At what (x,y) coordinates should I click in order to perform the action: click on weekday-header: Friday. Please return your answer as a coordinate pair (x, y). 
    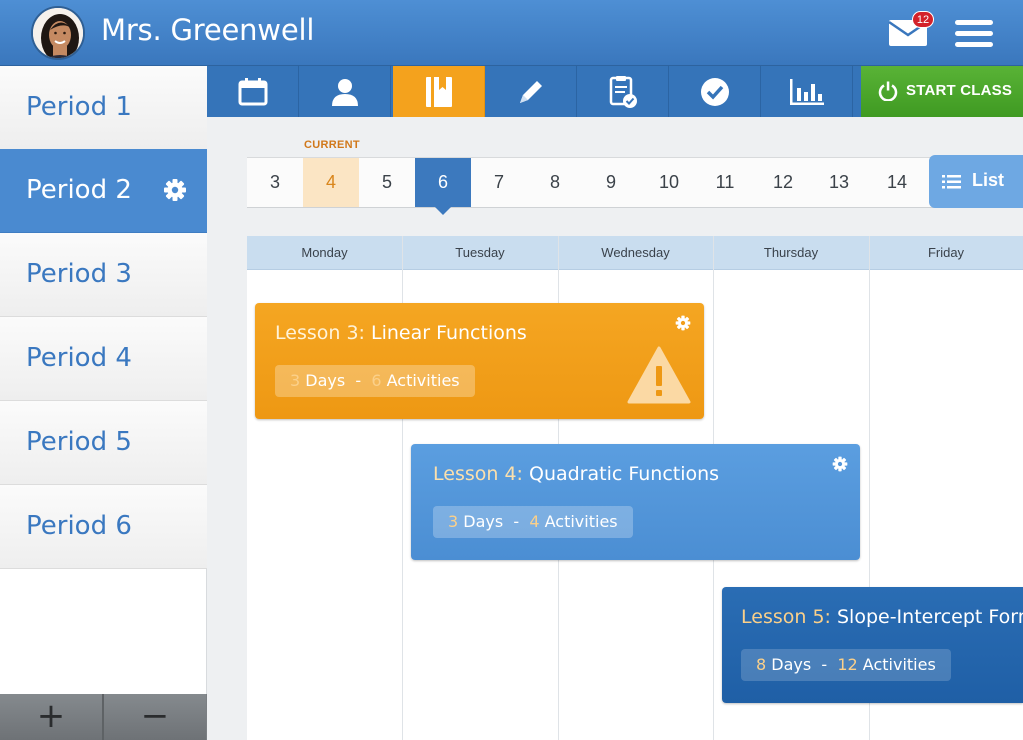
    Looking at the image, I should click on (946, 252).